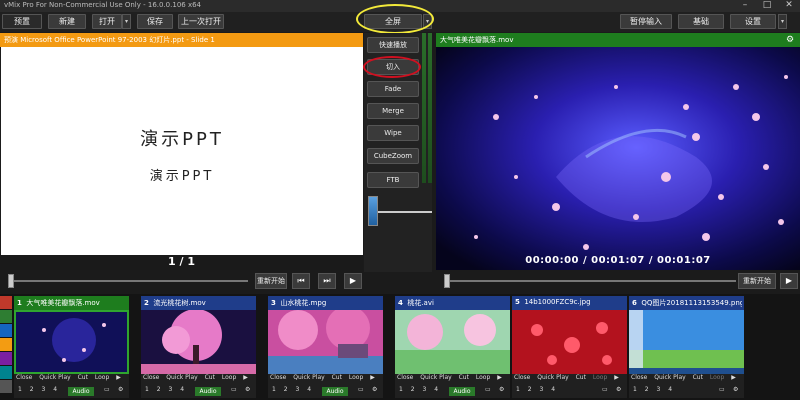 The width and height of the screenshot is (800, 400). Describe the element at coordinates (373, 211) in the screenshot. I see `t-bar-handle` at that location.